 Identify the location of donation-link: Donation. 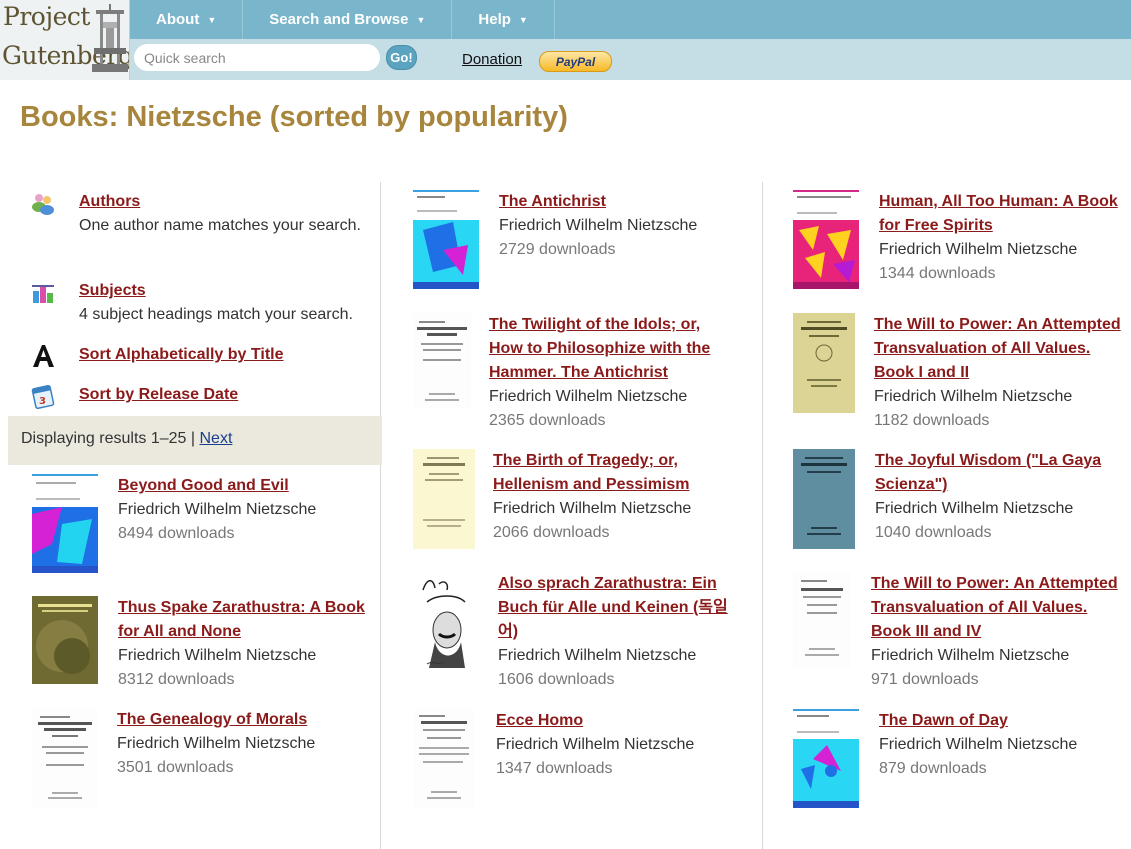
(492, 59).